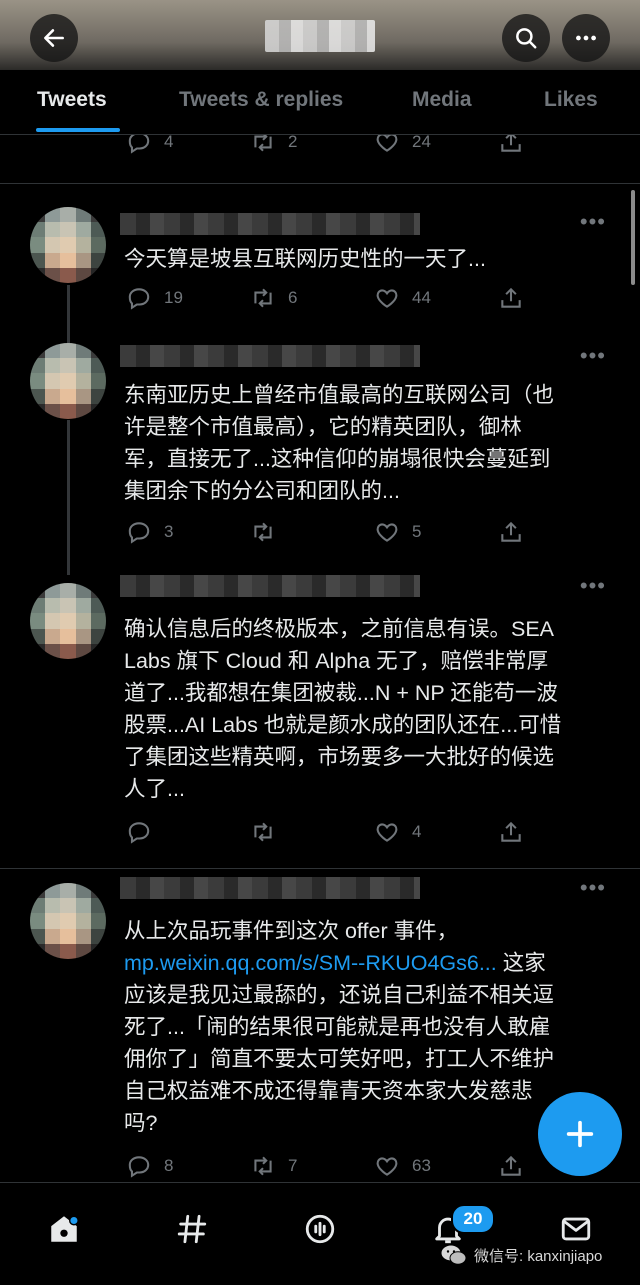 Image resolution: width=640 pixels, height=1285 pixels. Describe the element at coordinates (473, 1219) in the screenshot. I see `notifications-badge: 20` at that location.